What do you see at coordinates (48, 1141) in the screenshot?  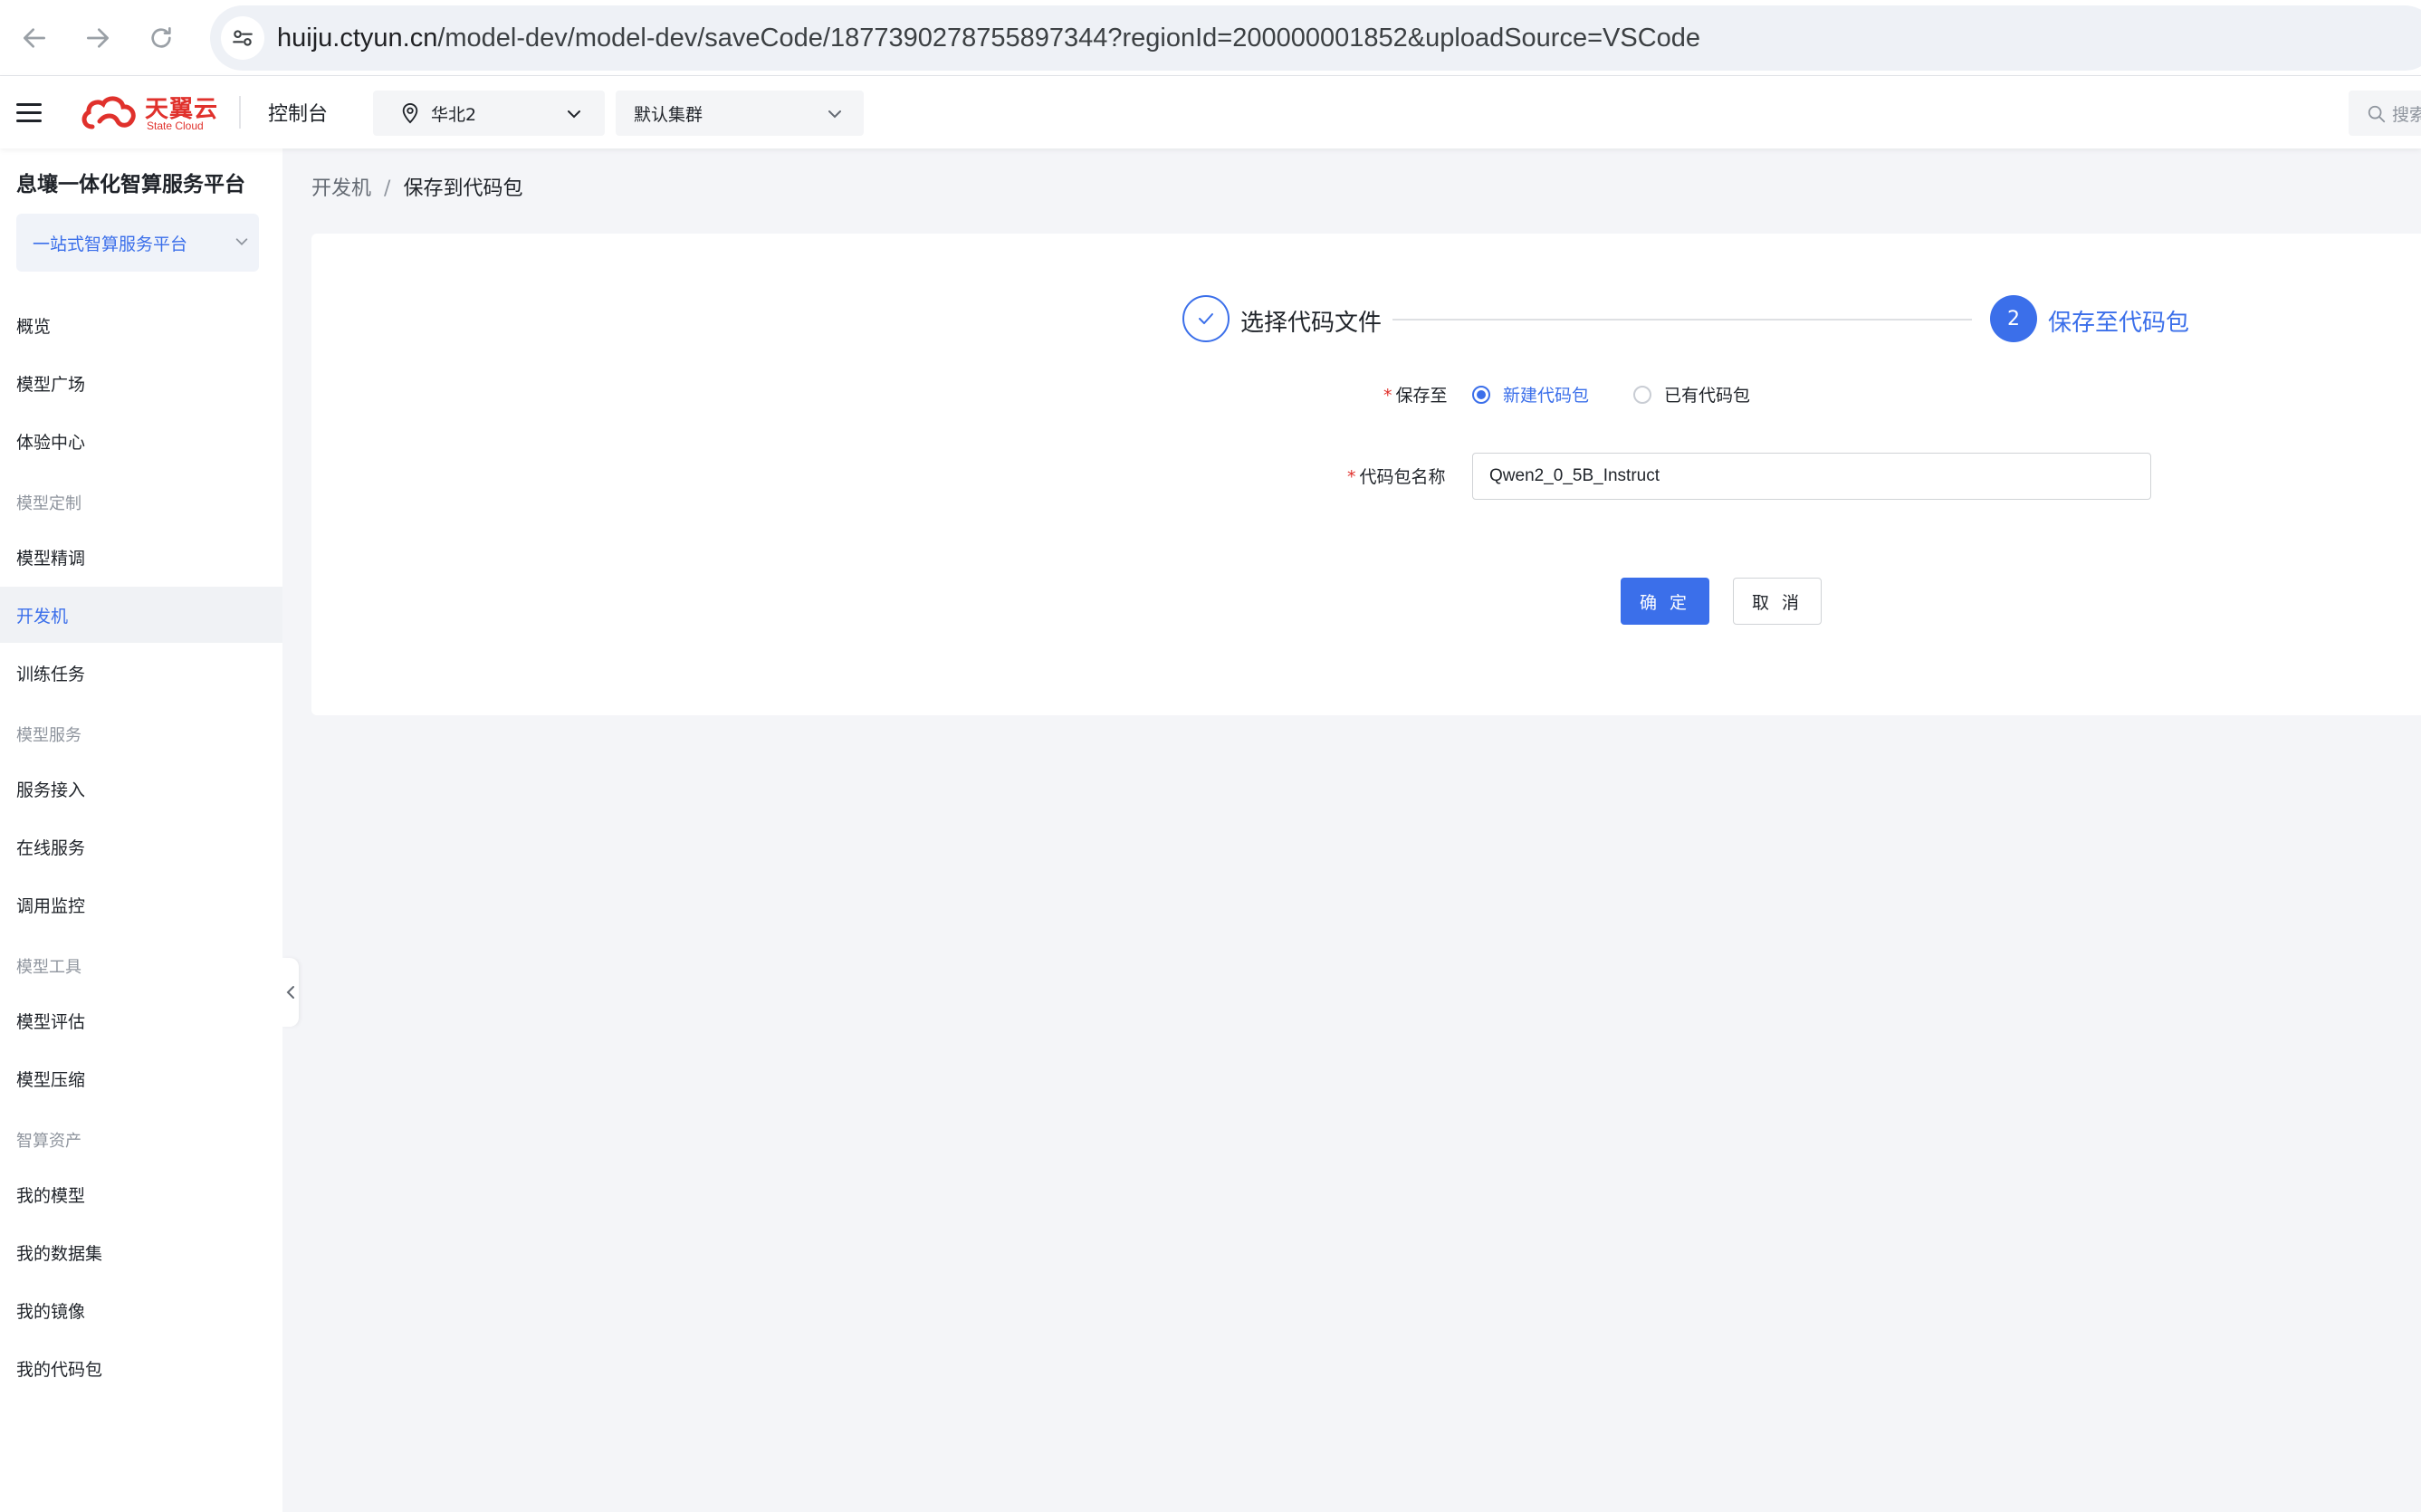 I see `sidebar-group-assets: 智算资产` at bounding box center [48, 1141].